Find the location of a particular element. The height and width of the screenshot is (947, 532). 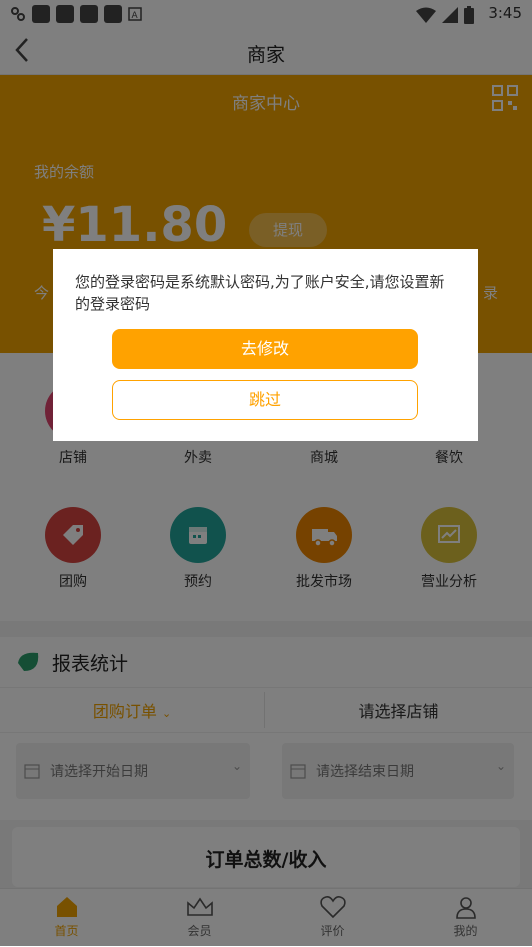

skip-button: 跳过 is located at coordinates (265, 400).